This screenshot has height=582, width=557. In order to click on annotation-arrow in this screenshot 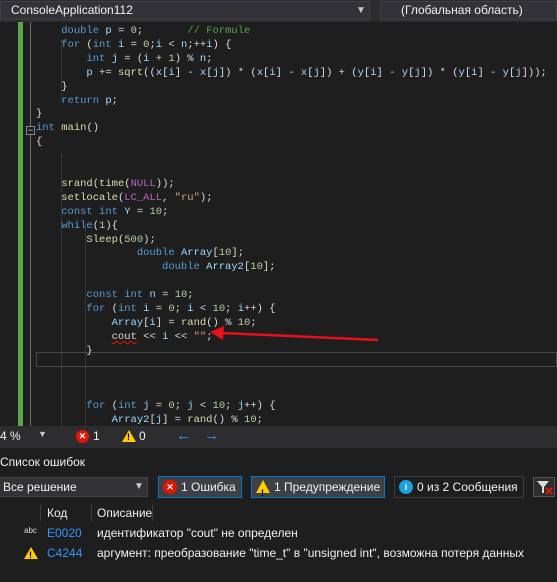, I will do `click(294, 334)`.